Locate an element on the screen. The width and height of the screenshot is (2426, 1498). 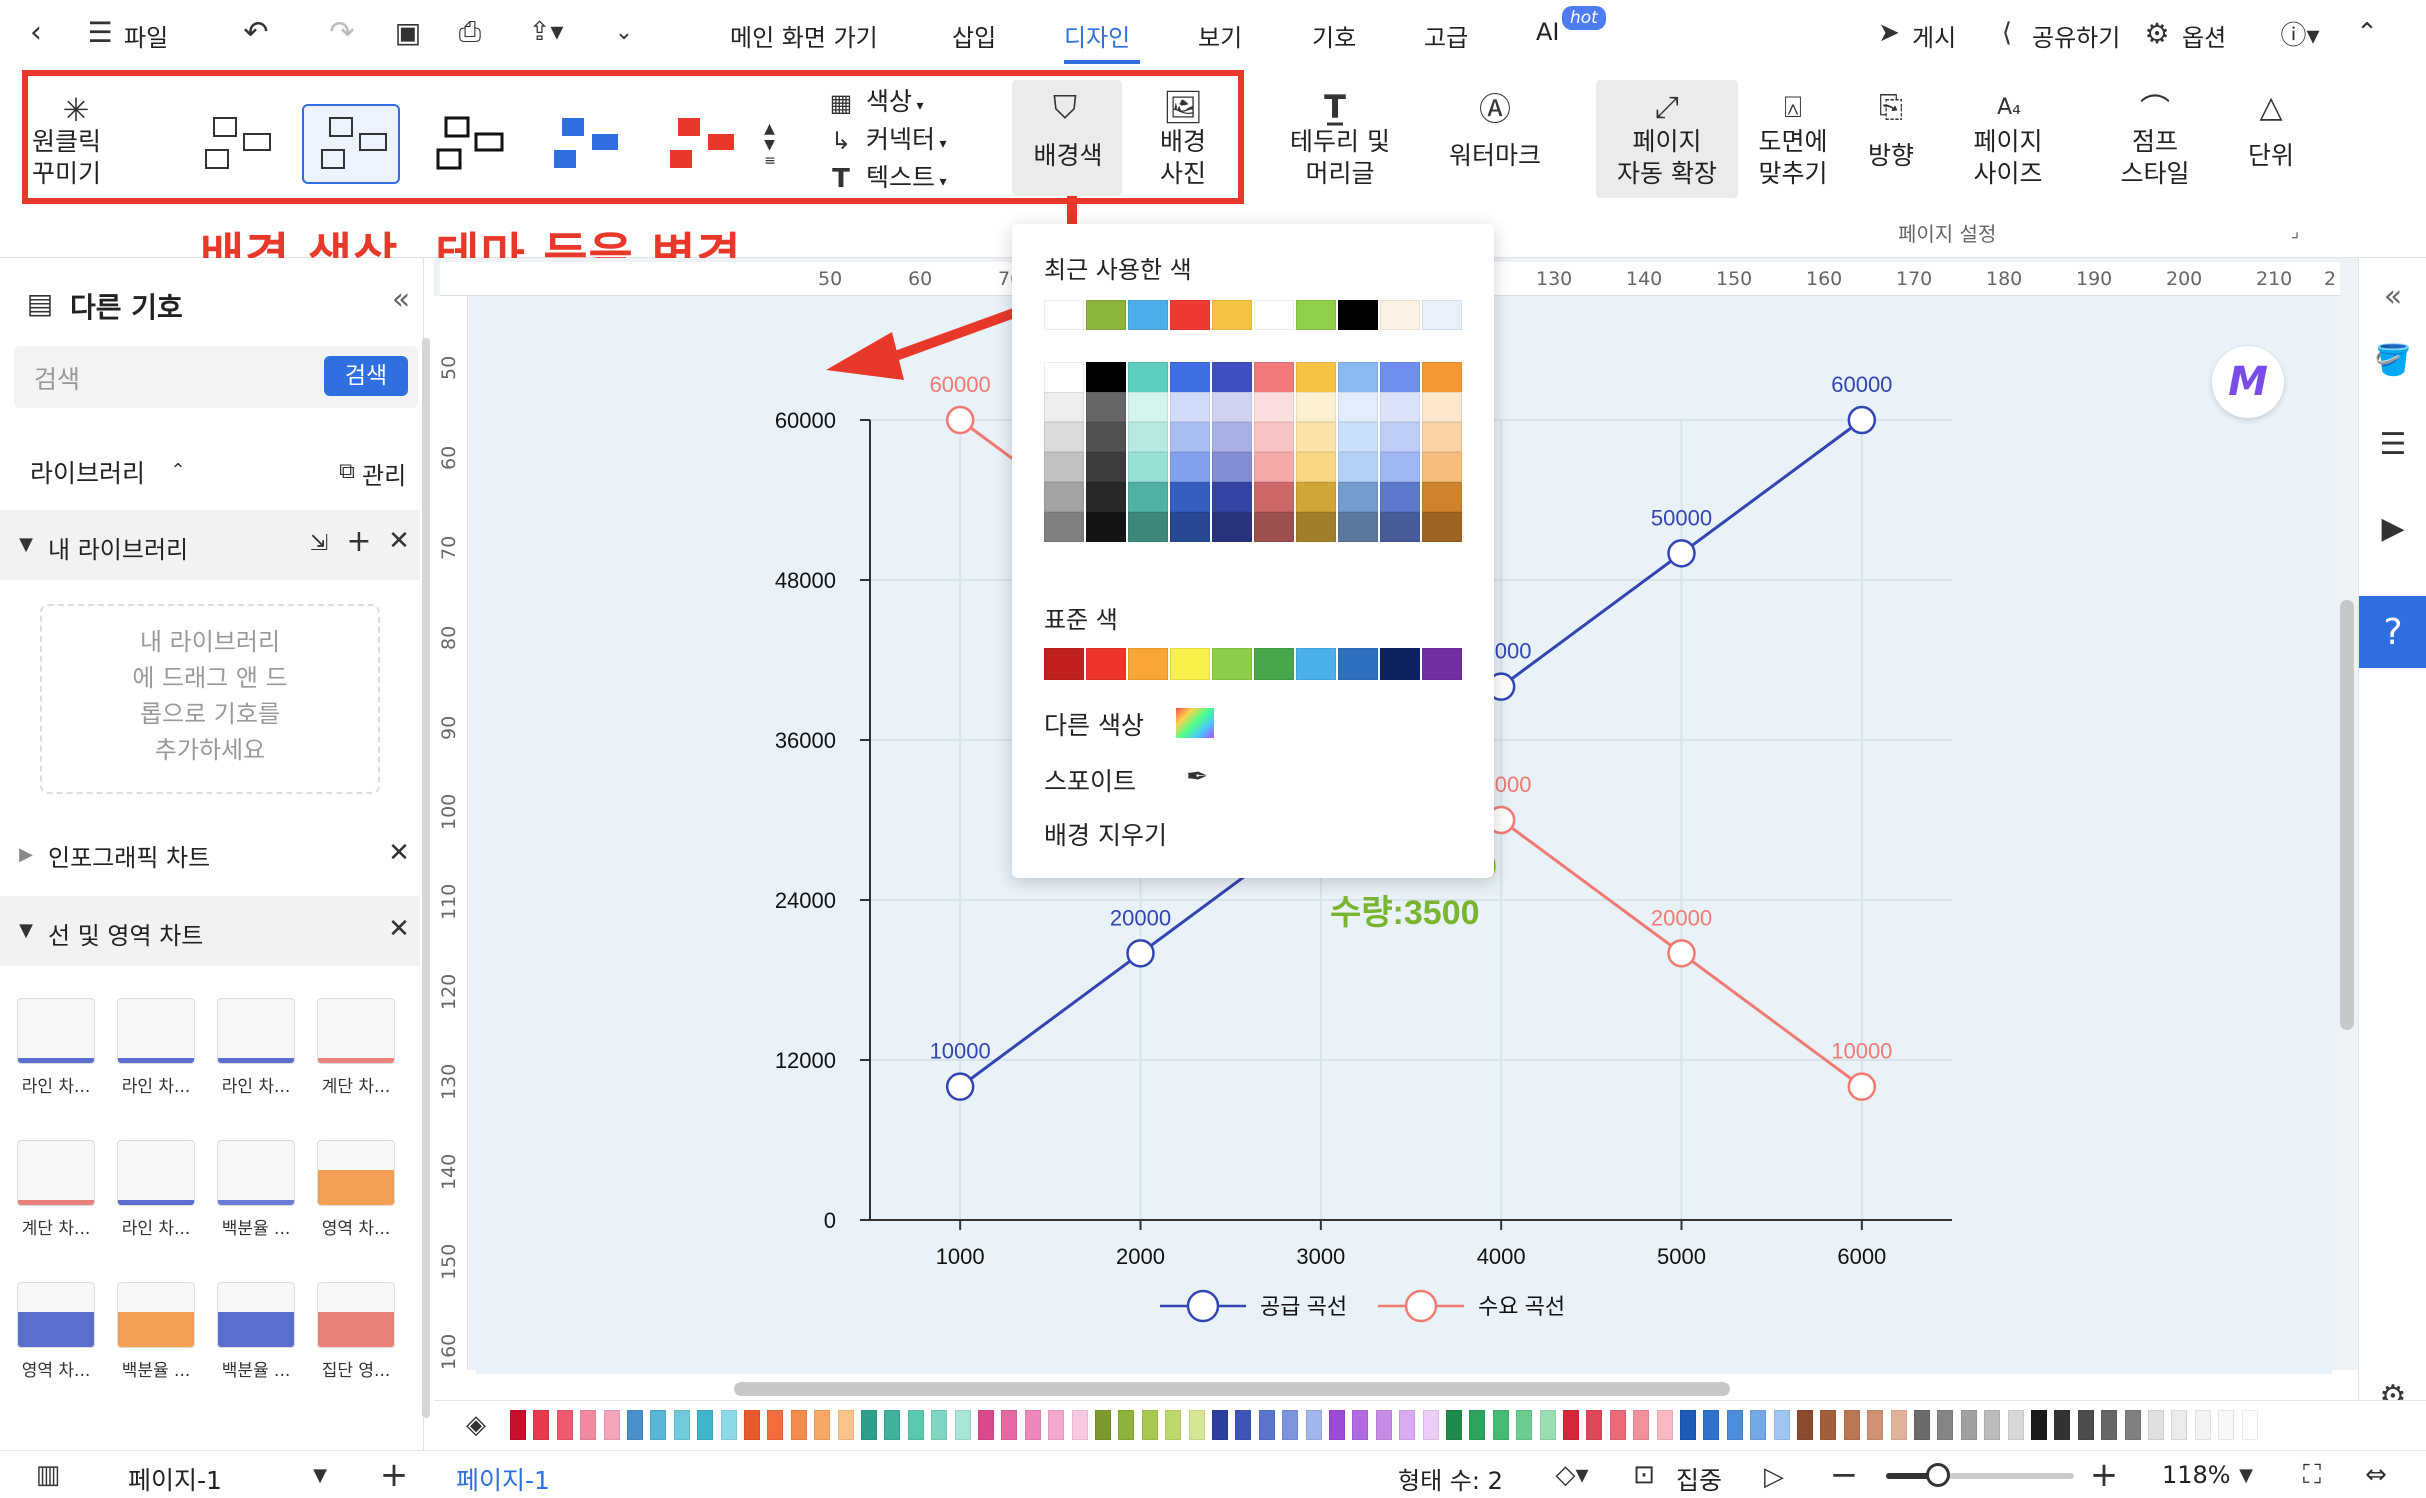
chevron-down-icon: ▼ is located at coordinates (320, 1475).